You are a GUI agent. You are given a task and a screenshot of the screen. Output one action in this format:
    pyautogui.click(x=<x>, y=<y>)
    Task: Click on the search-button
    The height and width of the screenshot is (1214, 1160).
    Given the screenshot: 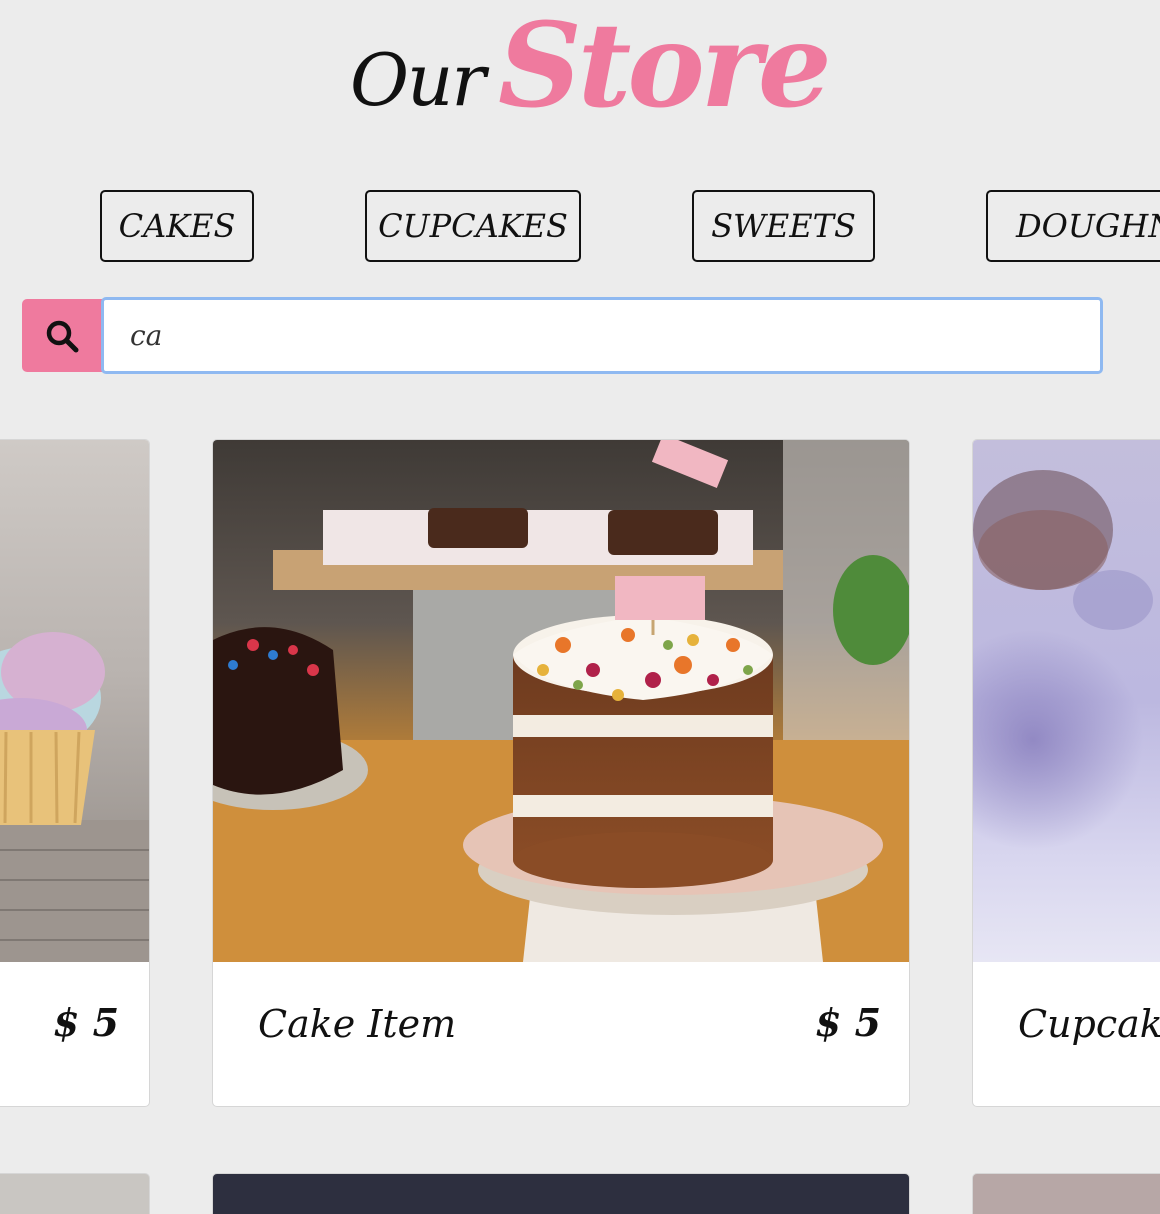 What is the action you would take?
    pyautogui.click(x=62, y=335)
    